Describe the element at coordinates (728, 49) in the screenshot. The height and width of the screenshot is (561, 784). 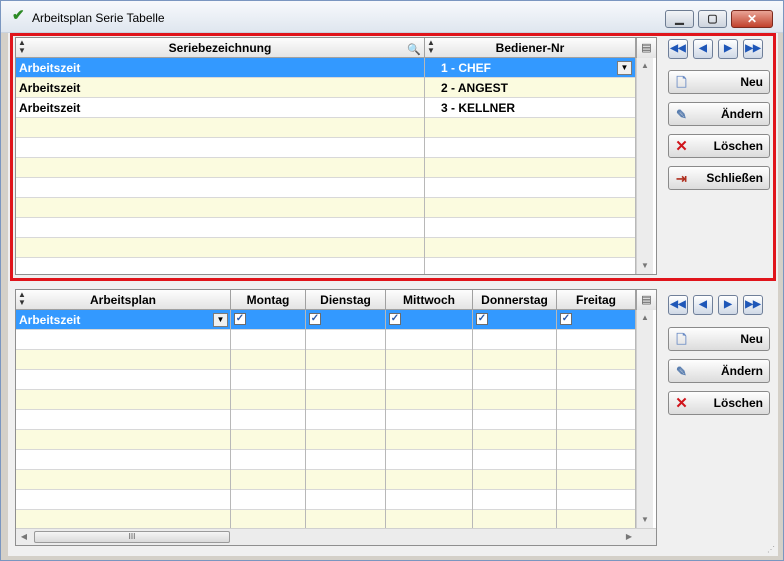
I see `next-record-button: ▶` at that location.